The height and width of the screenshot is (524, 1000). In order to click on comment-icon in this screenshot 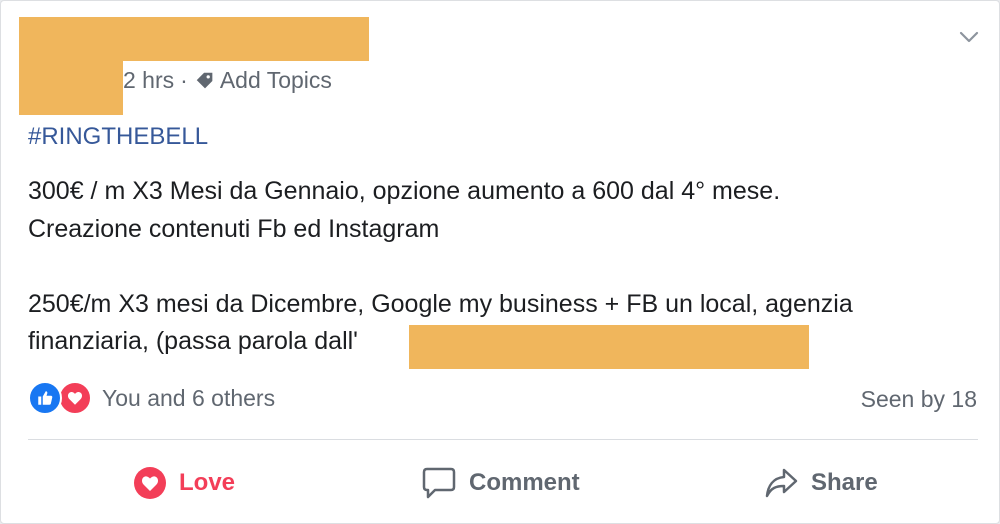, I will do `click(439, 483)`.